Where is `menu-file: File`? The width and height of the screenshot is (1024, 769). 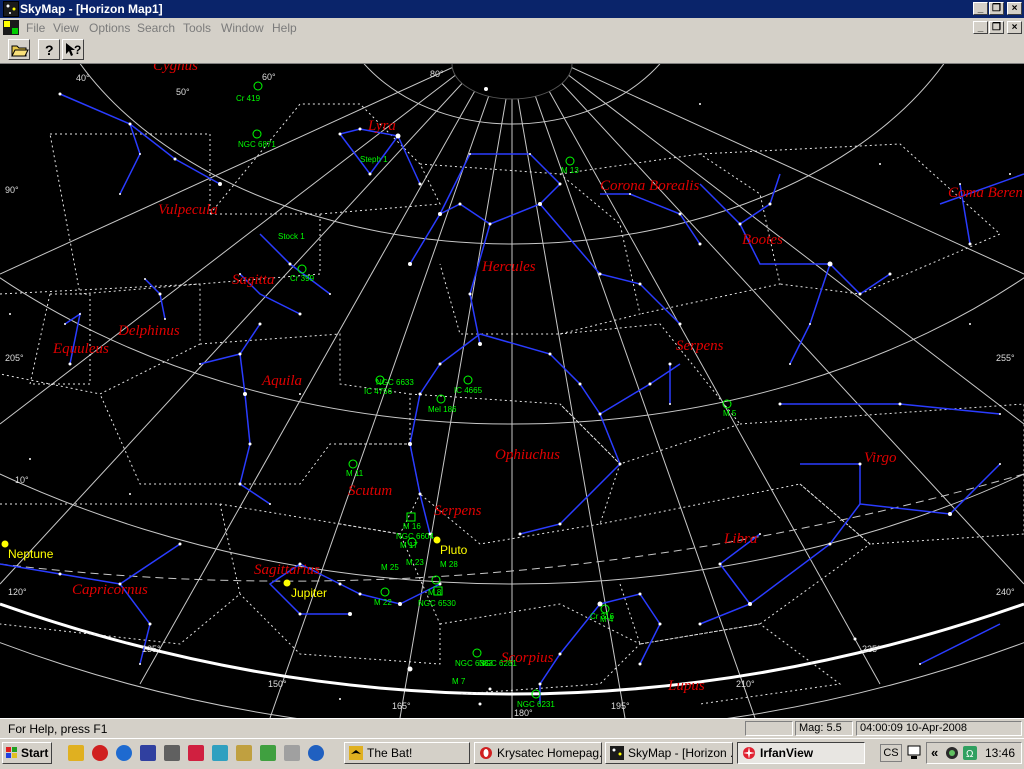 menu-file: File is located at coordinates (35, 28).